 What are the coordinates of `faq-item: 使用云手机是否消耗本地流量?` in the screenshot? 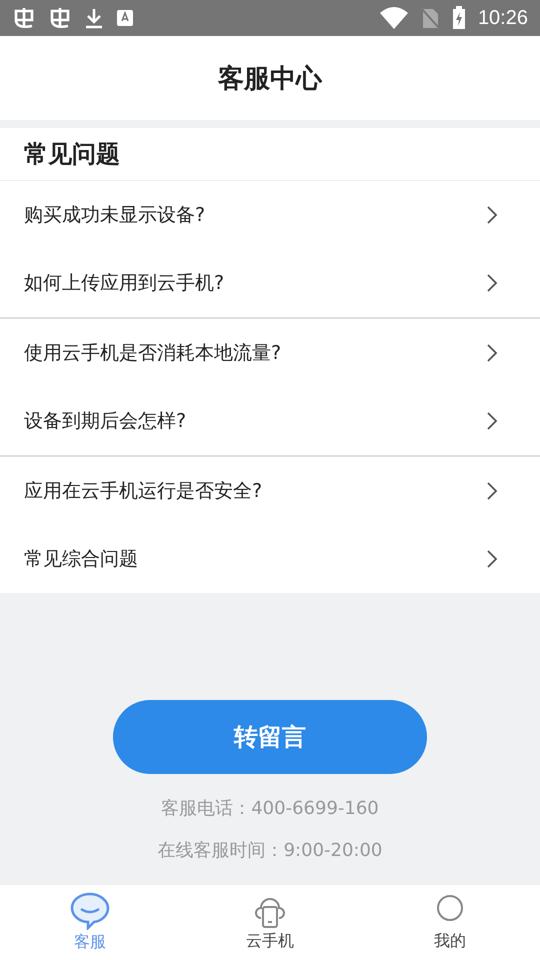 It's located at (270, 353).